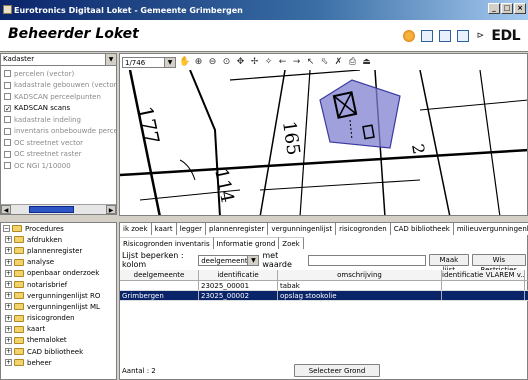 The height and width of the screenshot is (380, 528). I want to click on previous-view-icon: ←, so click(282, 62).